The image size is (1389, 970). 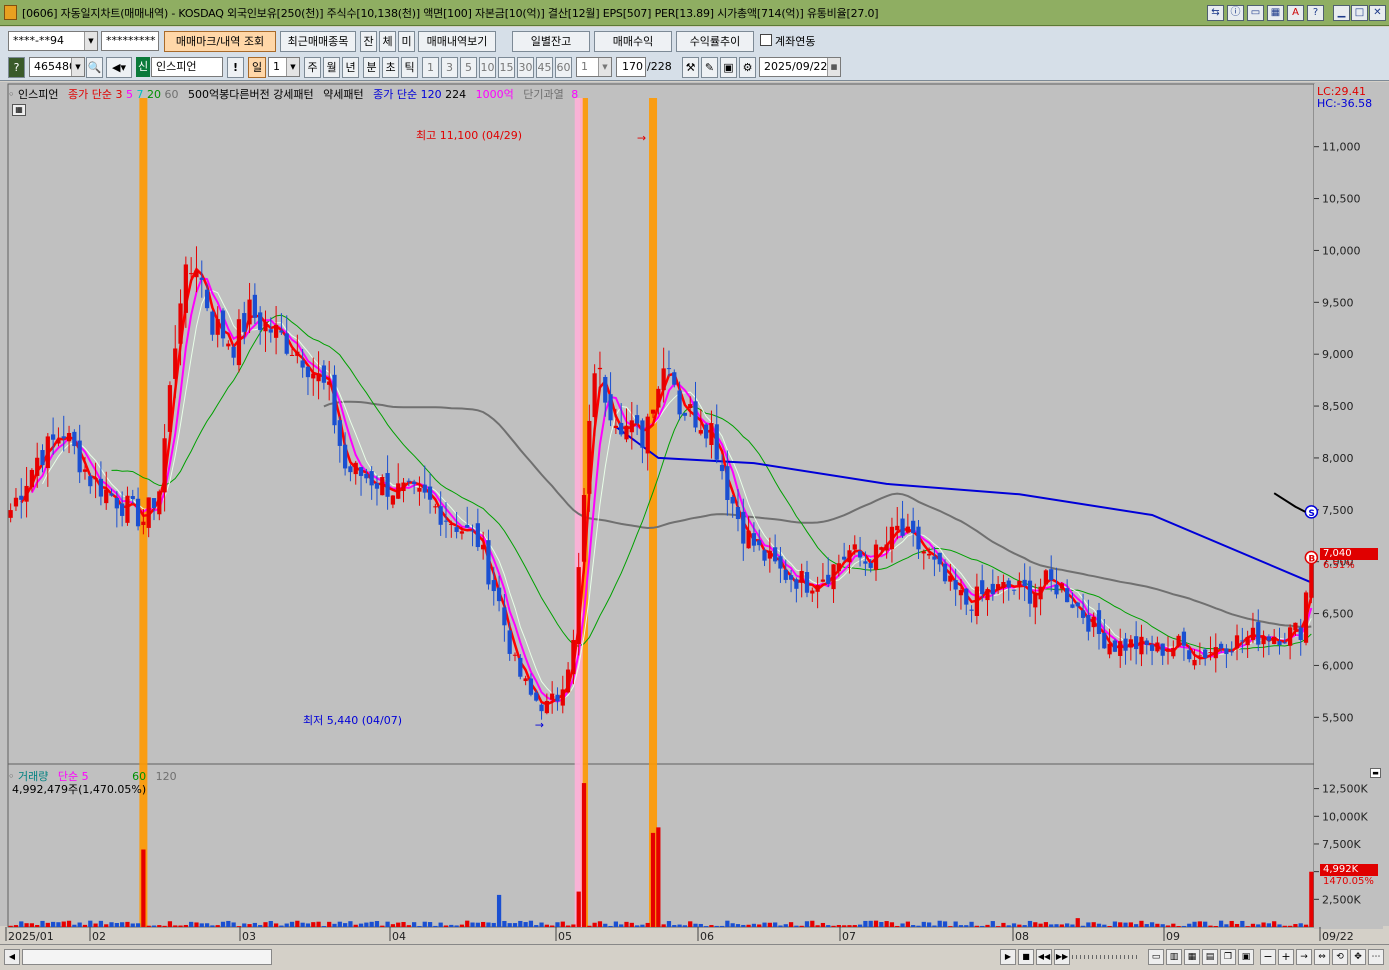 What do you see at coordinates (1341, 13) in the screenshot?
I see `minimize-icon: ▁` at bounding box center [1341, 13].